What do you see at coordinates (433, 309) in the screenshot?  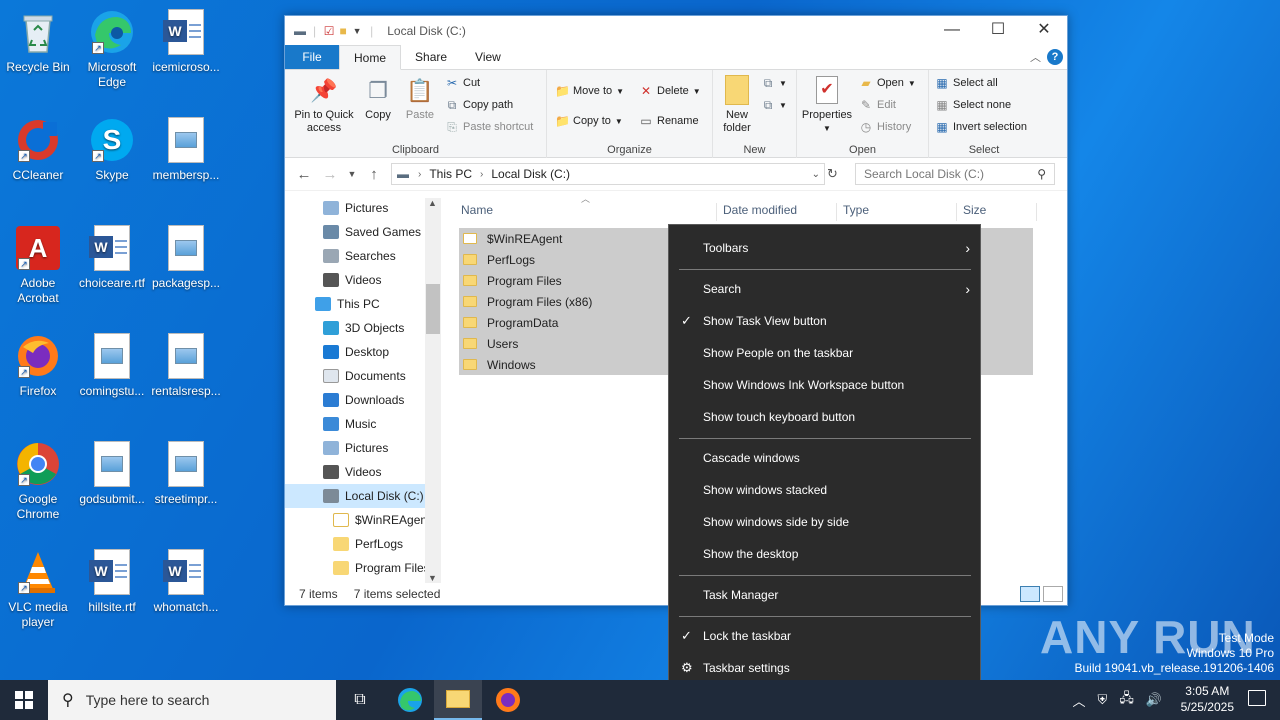 I see `scrollbar-thumb` at bounding box center [433, 309].